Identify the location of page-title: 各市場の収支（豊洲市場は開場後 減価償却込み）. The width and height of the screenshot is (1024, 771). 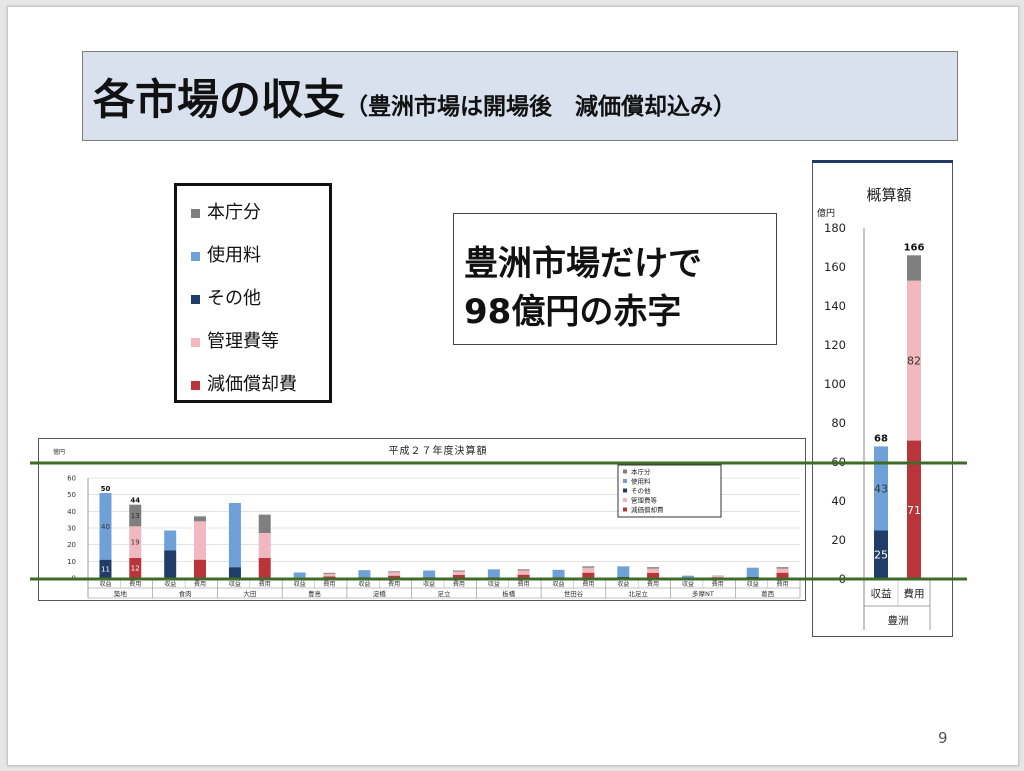
(414, 96).